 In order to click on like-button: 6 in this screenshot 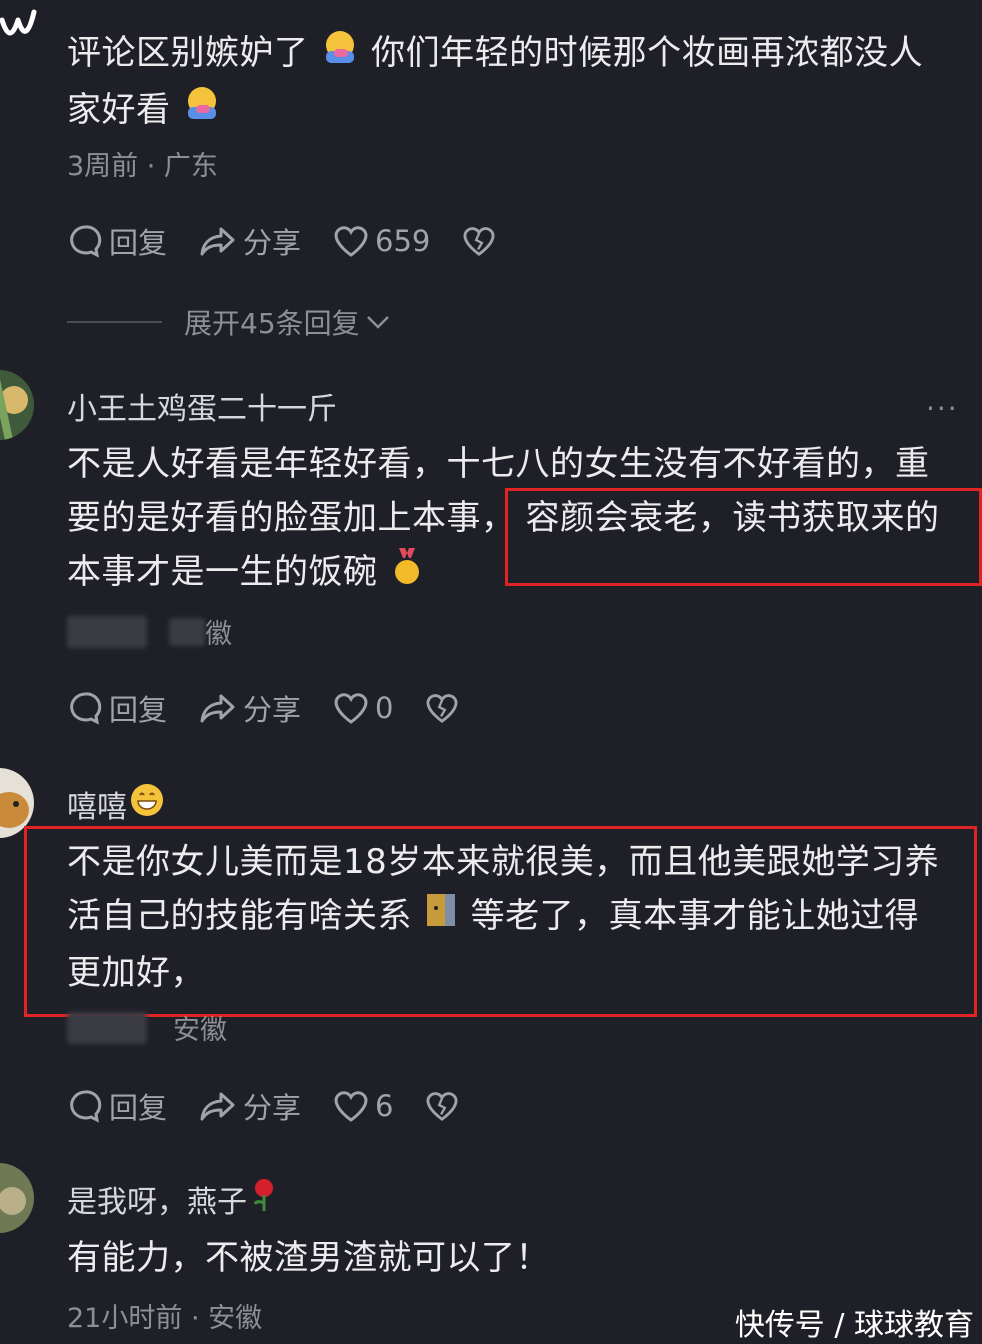, I will do `click(363, 1106)`.